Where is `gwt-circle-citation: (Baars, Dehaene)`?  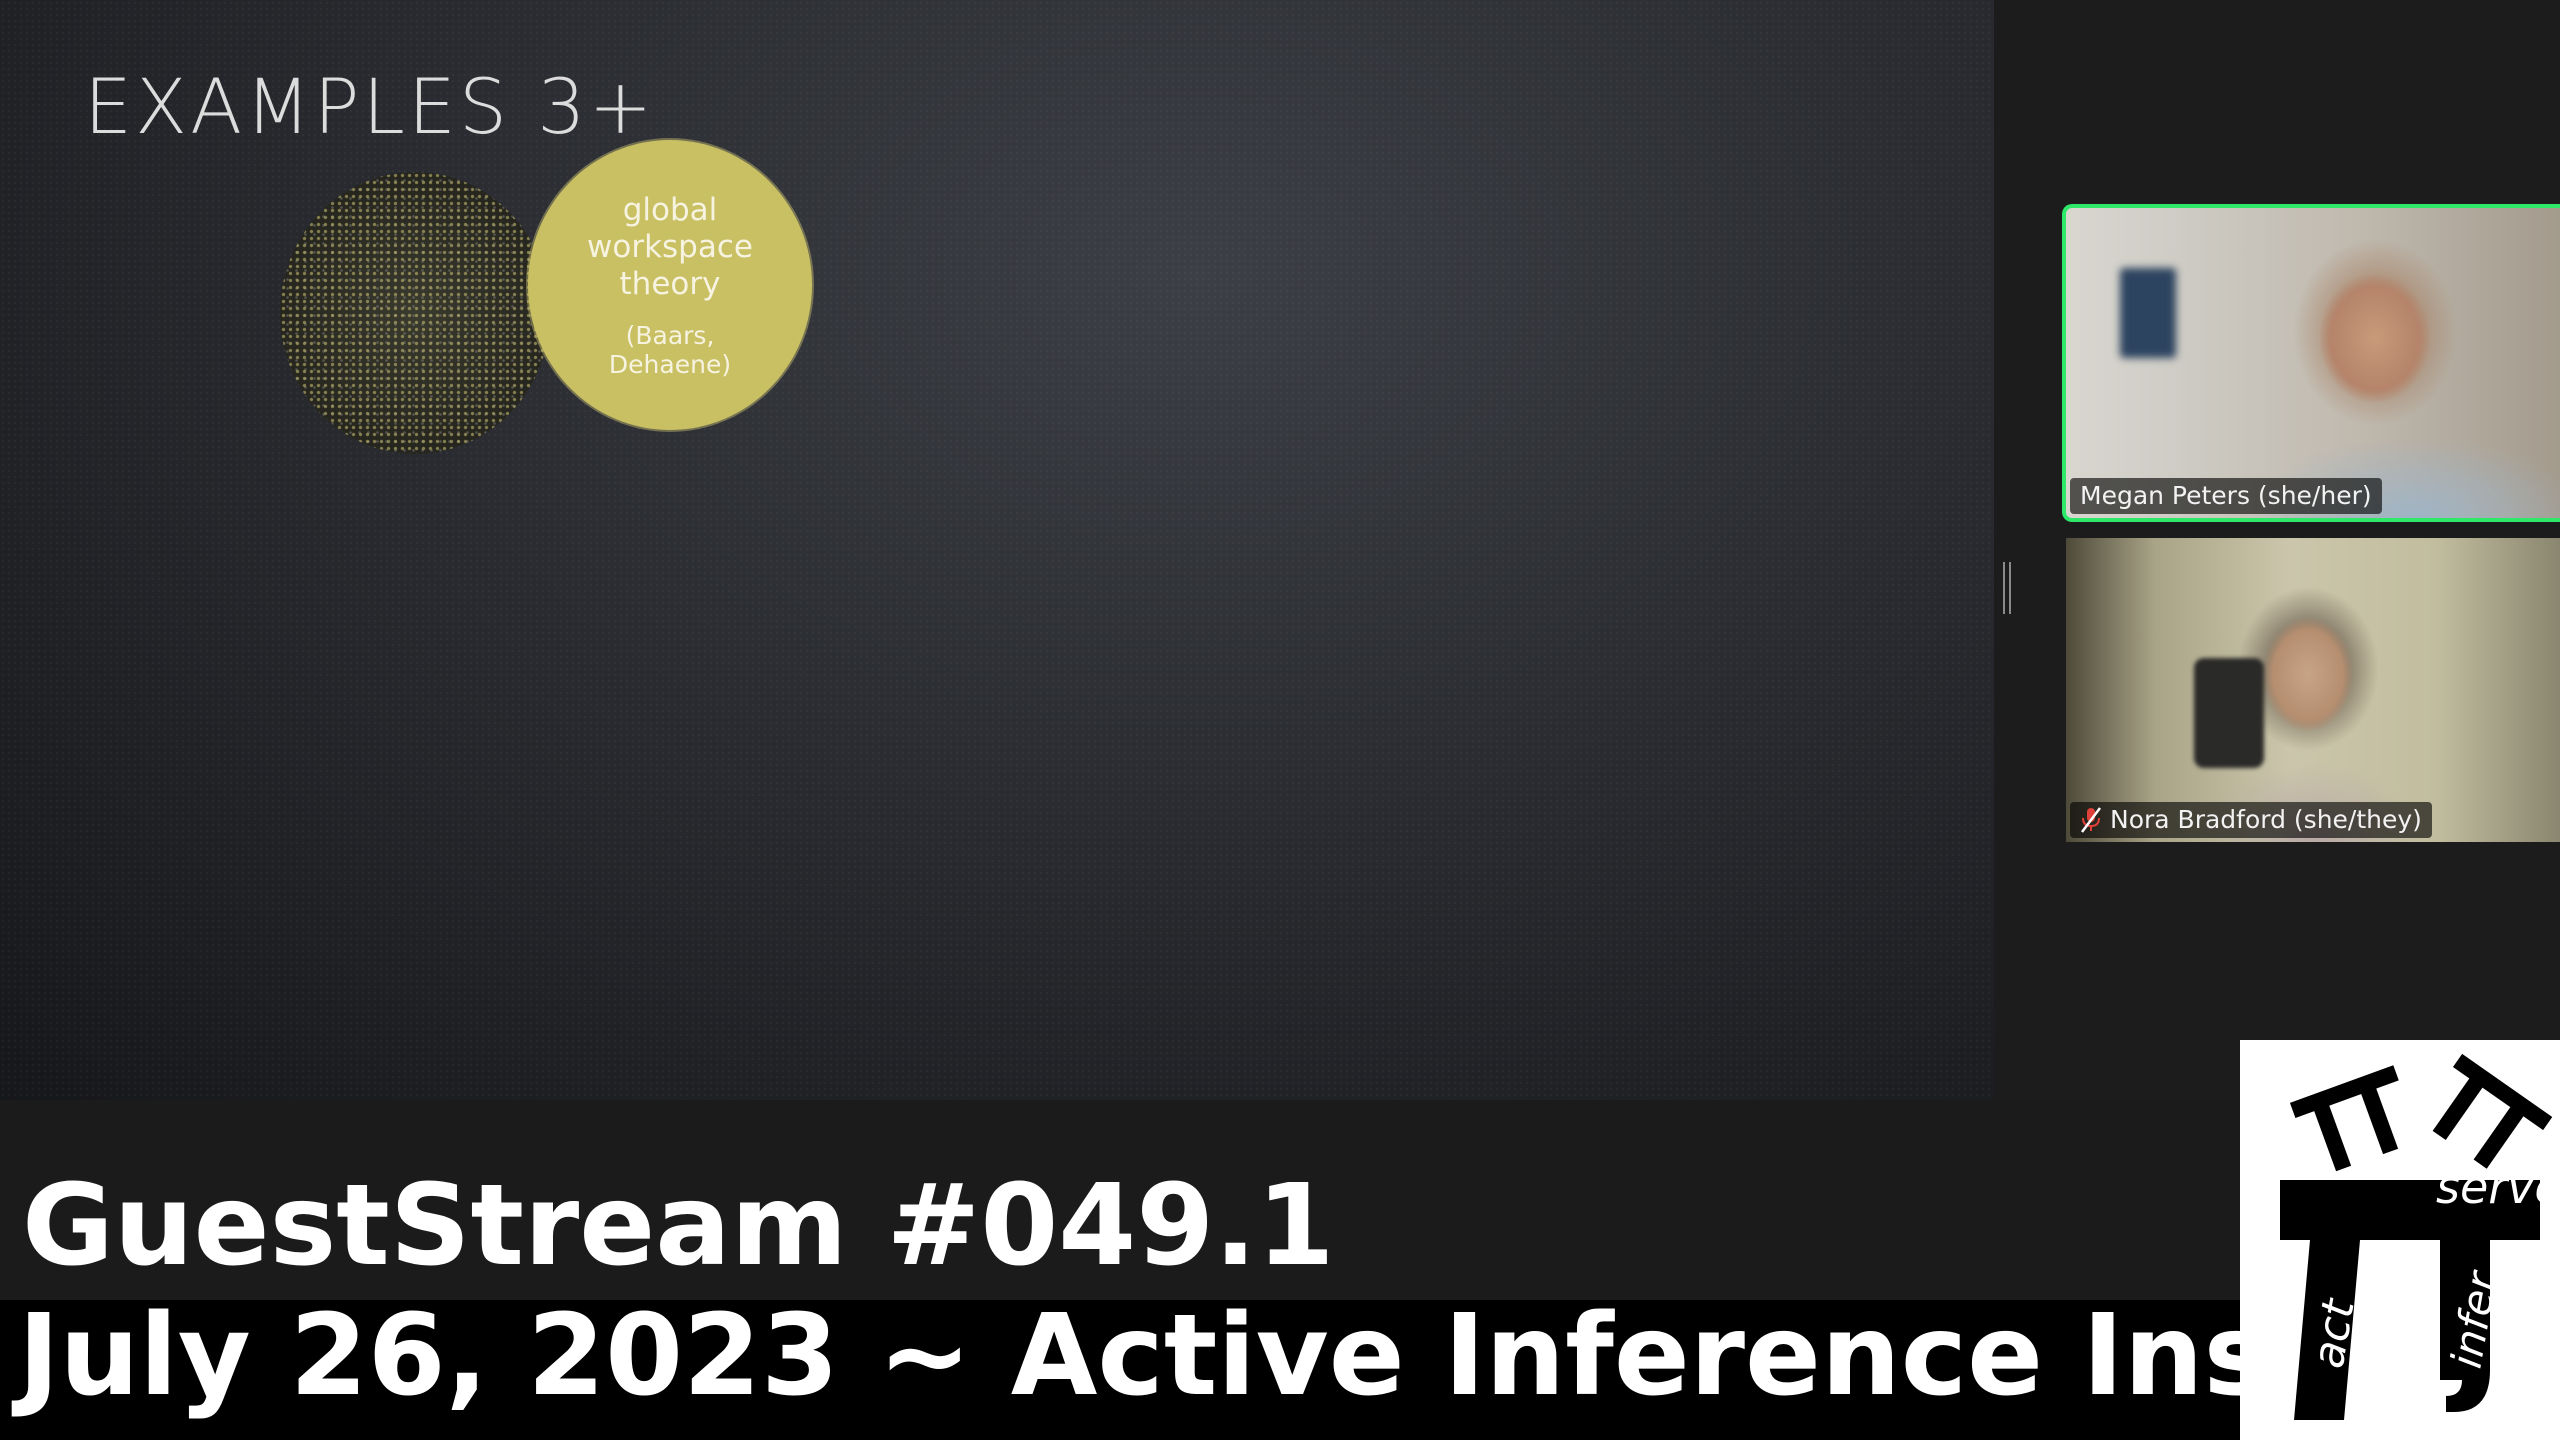
gwt-circle-citation: (Baars, Dehaene) is located at coordinates (670, 349).